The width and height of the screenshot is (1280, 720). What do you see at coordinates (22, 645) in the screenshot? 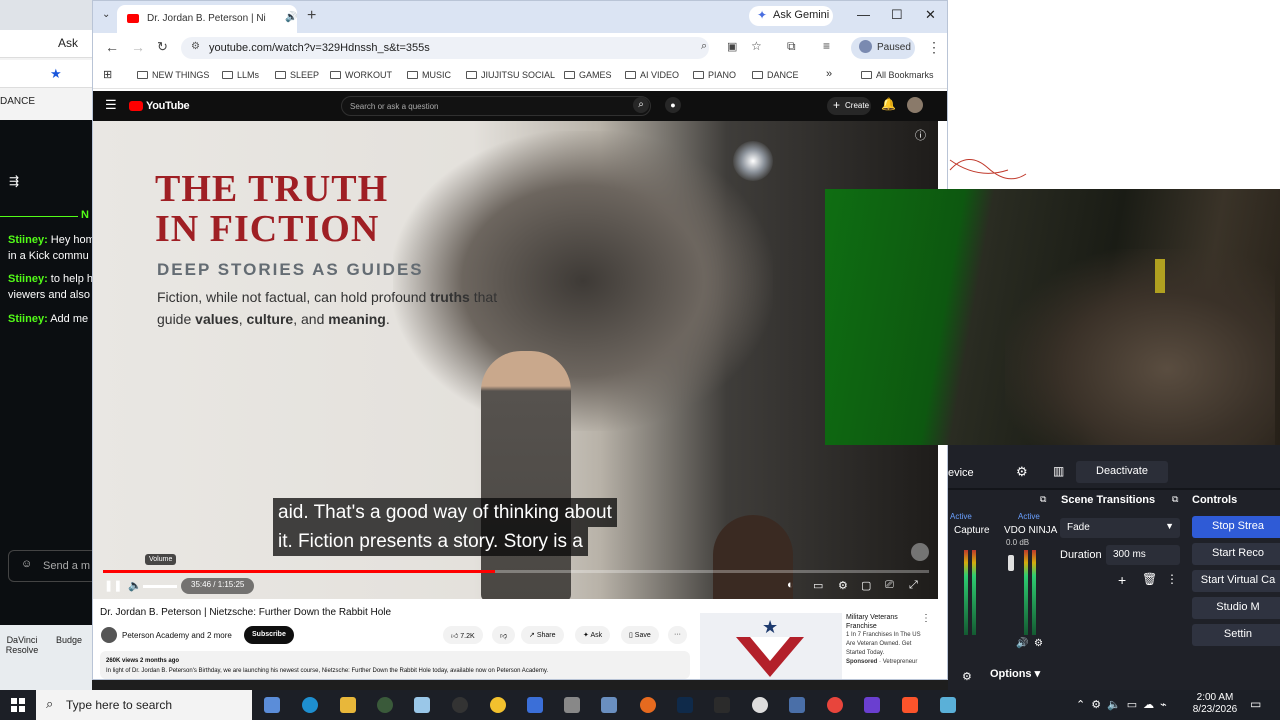
I see `desktop-icon-davinci: DaVinci Resolve` at bounding box center [22, 645].